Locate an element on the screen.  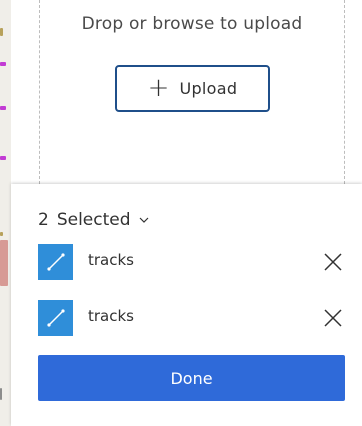
plus-icon: + is located at coordinates (158, 87).